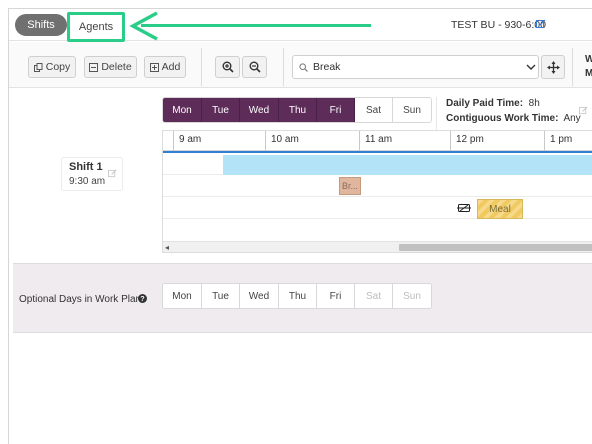 The image size is (592, 444). What do you see at coordinates (80, 299) in the screenshot?
I see `optional-days-label: Optional Days in Work Plan` at bounding box center [80, 299].